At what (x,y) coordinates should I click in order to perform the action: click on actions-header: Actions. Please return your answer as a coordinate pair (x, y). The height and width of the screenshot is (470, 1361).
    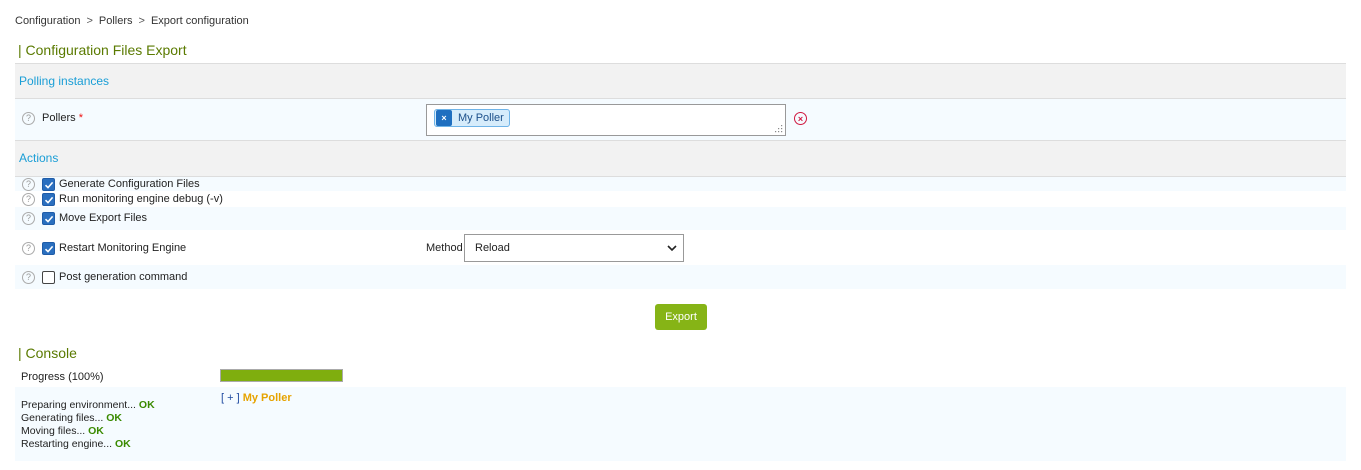
    Looking at the image, I should click on (680, 158).